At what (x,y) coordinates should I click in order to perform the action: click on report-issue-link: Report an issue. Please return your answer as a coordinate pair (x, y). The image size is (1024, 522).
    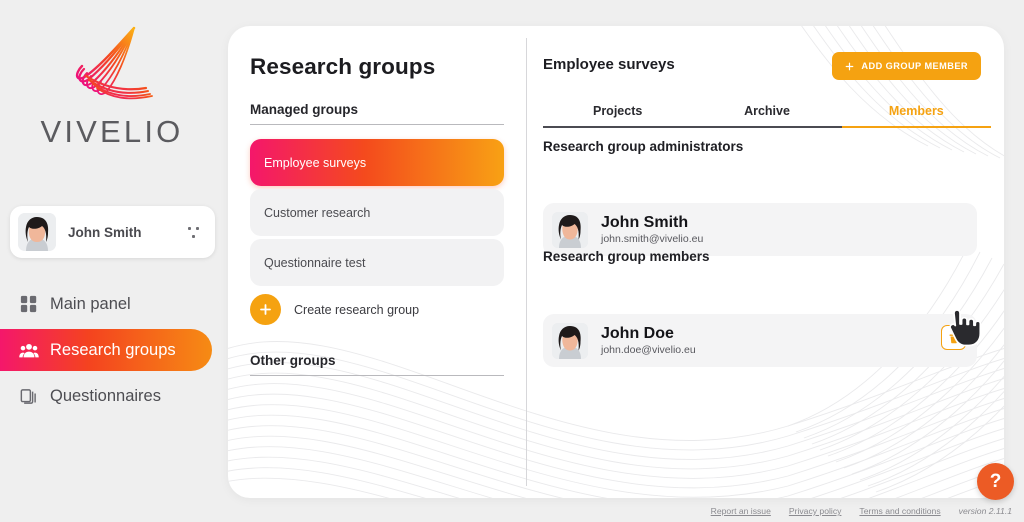
    Looking at the image, I should click on (741, 511).